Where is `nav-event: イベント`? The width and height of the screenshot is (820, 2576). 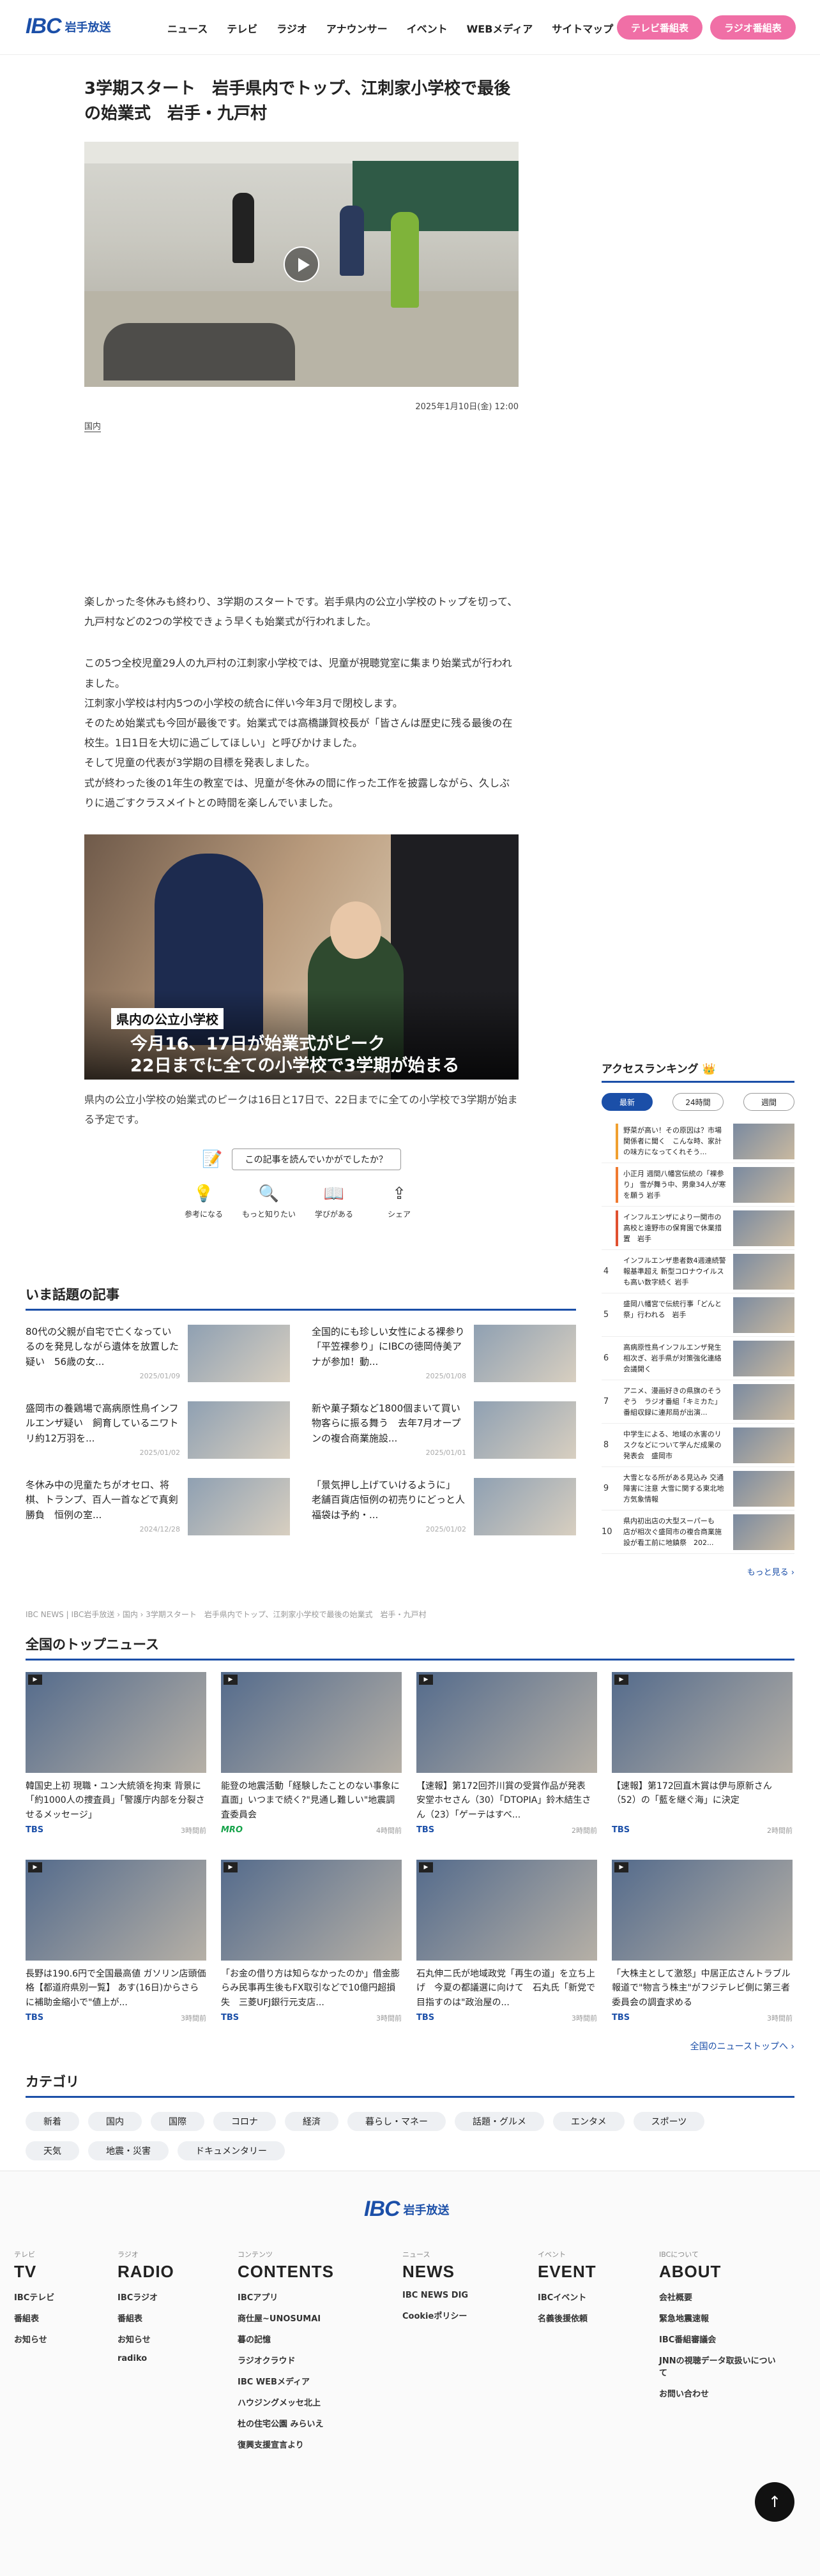
nav-event: イベント is located at coordinates (427, 28).